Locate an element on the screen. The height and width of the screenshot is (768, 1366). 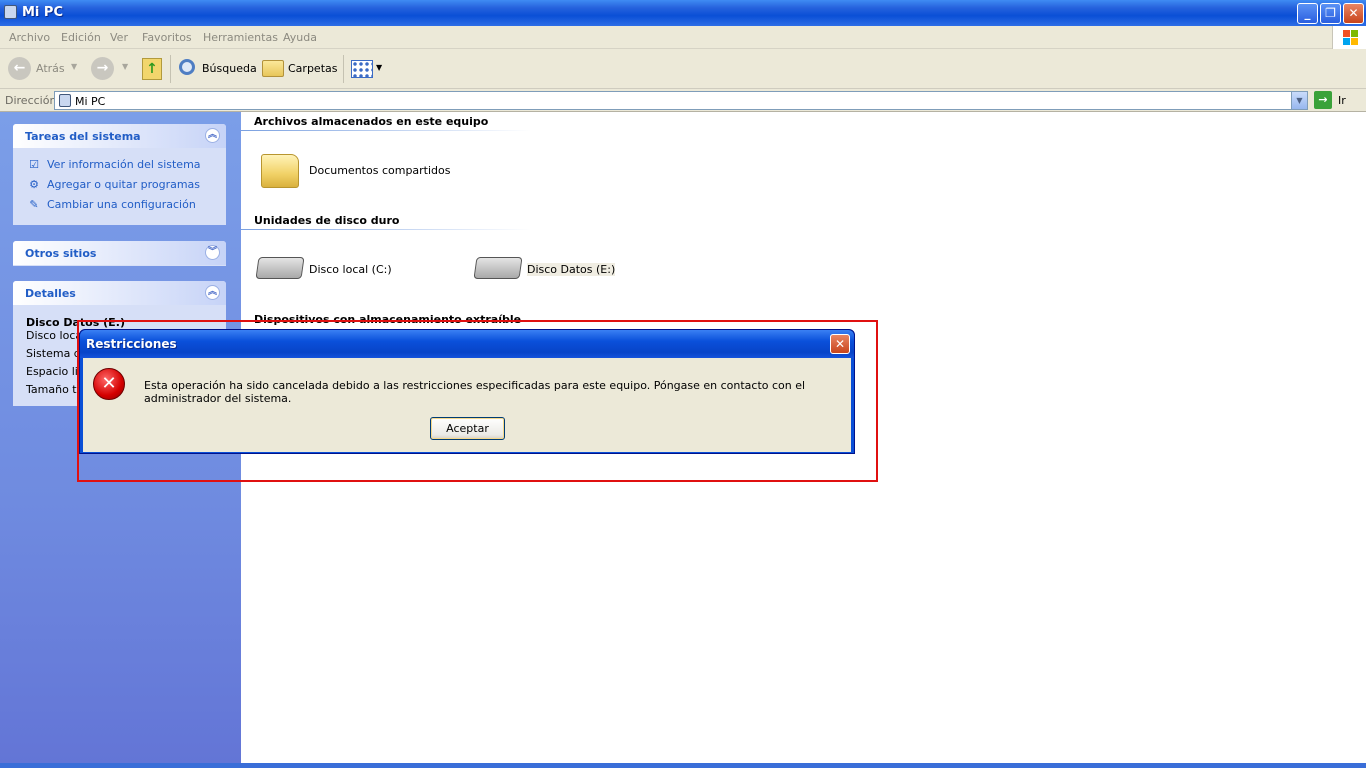
up-arrow-icon: ↑ is located at coordinates (152, 69).